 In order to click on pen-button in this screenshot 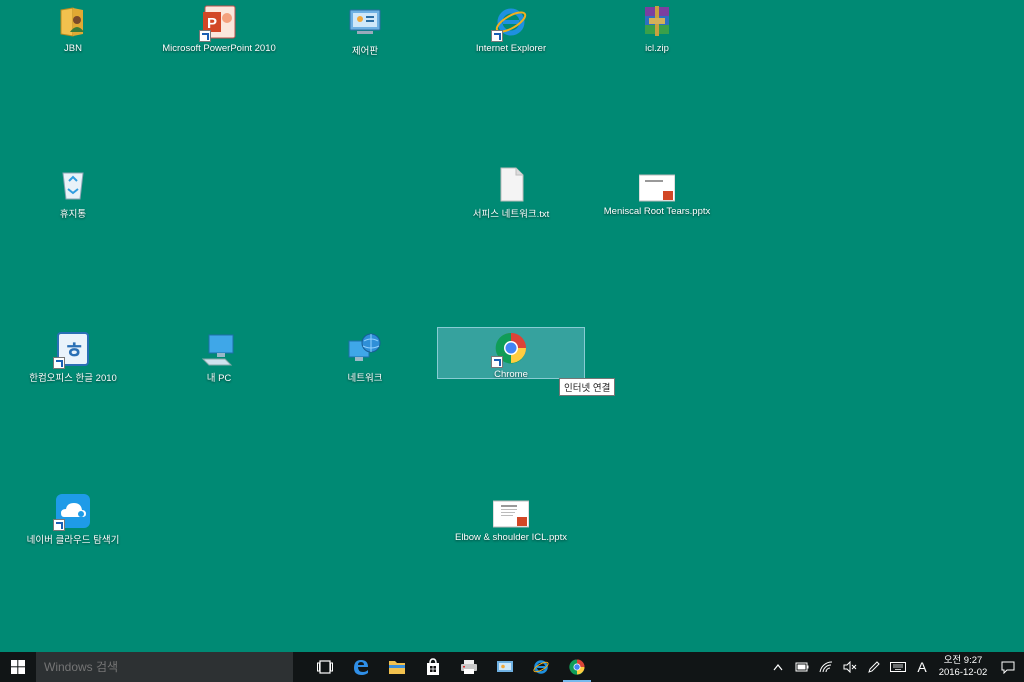, I will do `click(874, 667)`.